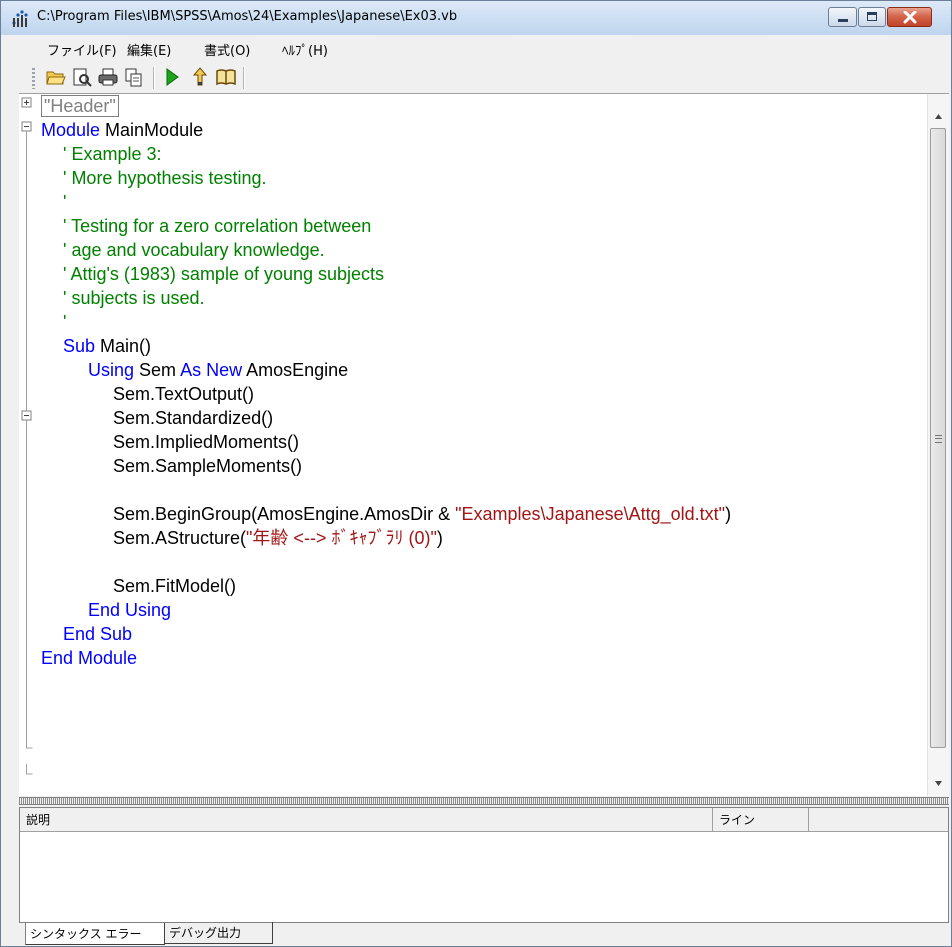 The width and height of the screenshot is (952, 947). What do you see at coordinates (366, 820) in the screenshot?
I see `column-header-description: 説明` at bounding box center [366, 820].